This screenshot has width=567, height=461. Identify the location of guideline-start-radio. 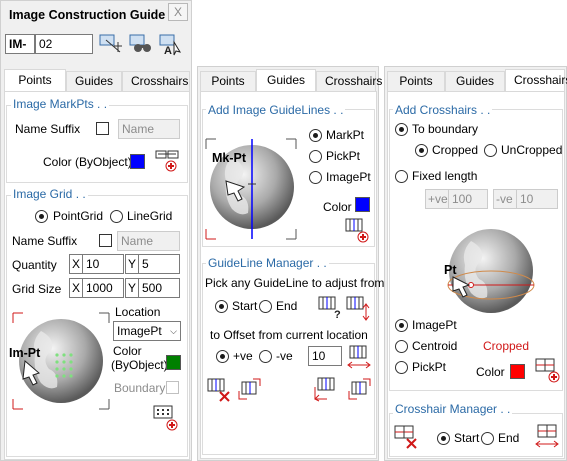
(221, 306).